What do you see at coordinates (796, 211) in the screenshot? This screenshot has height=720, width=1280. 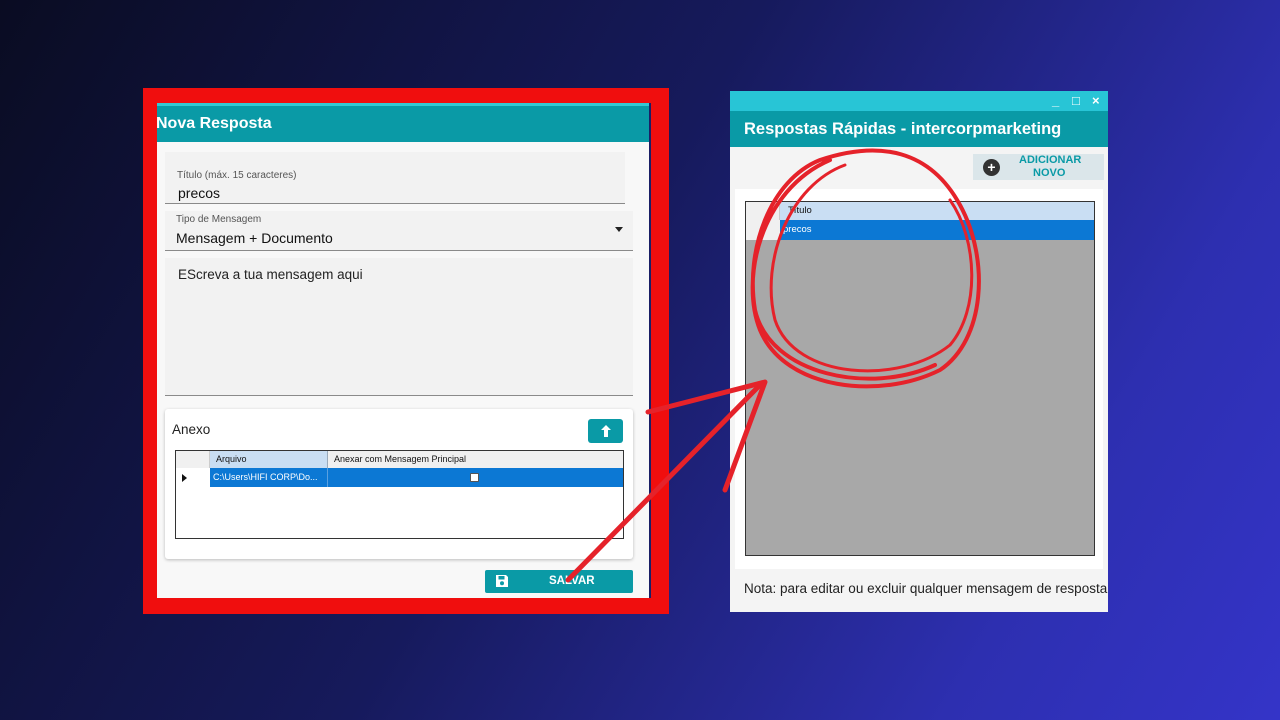 I see `column-header-titulo: Título` at bounding box center [796, 211].